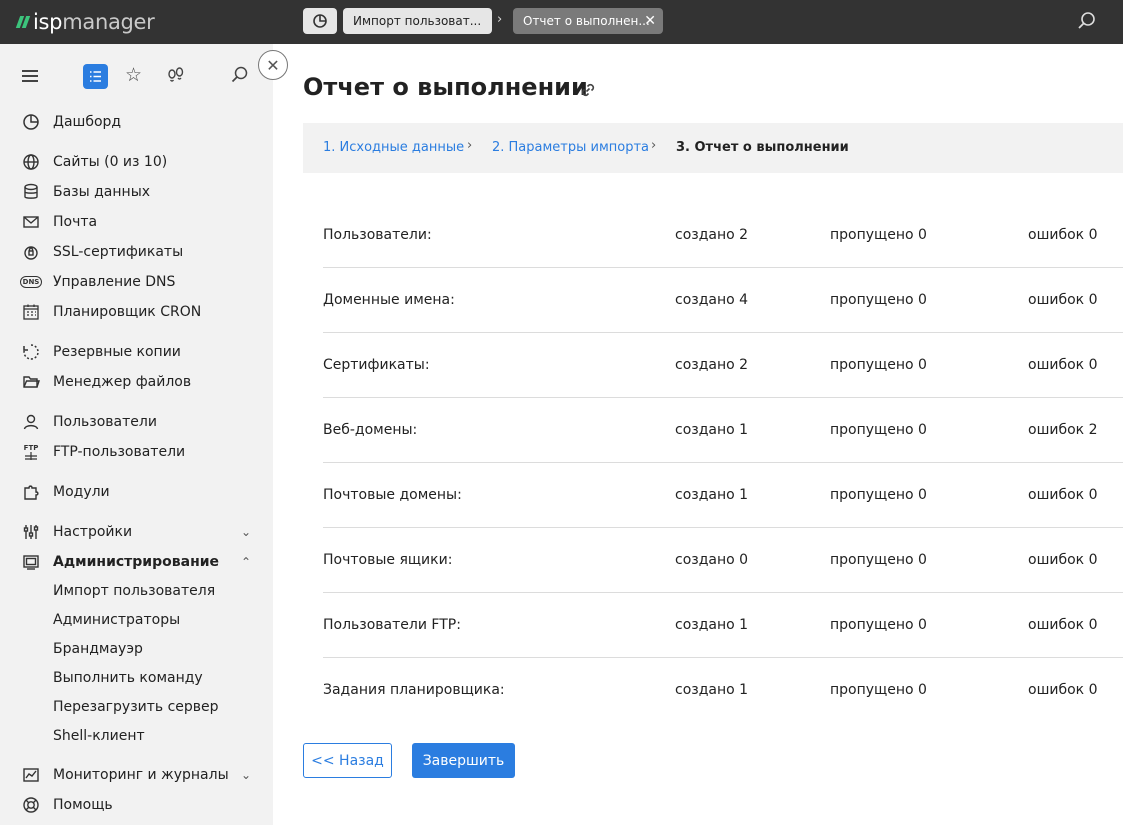 This screenshot has width=1123, height=825. I want to click on mail-icon, so click(31, 222).